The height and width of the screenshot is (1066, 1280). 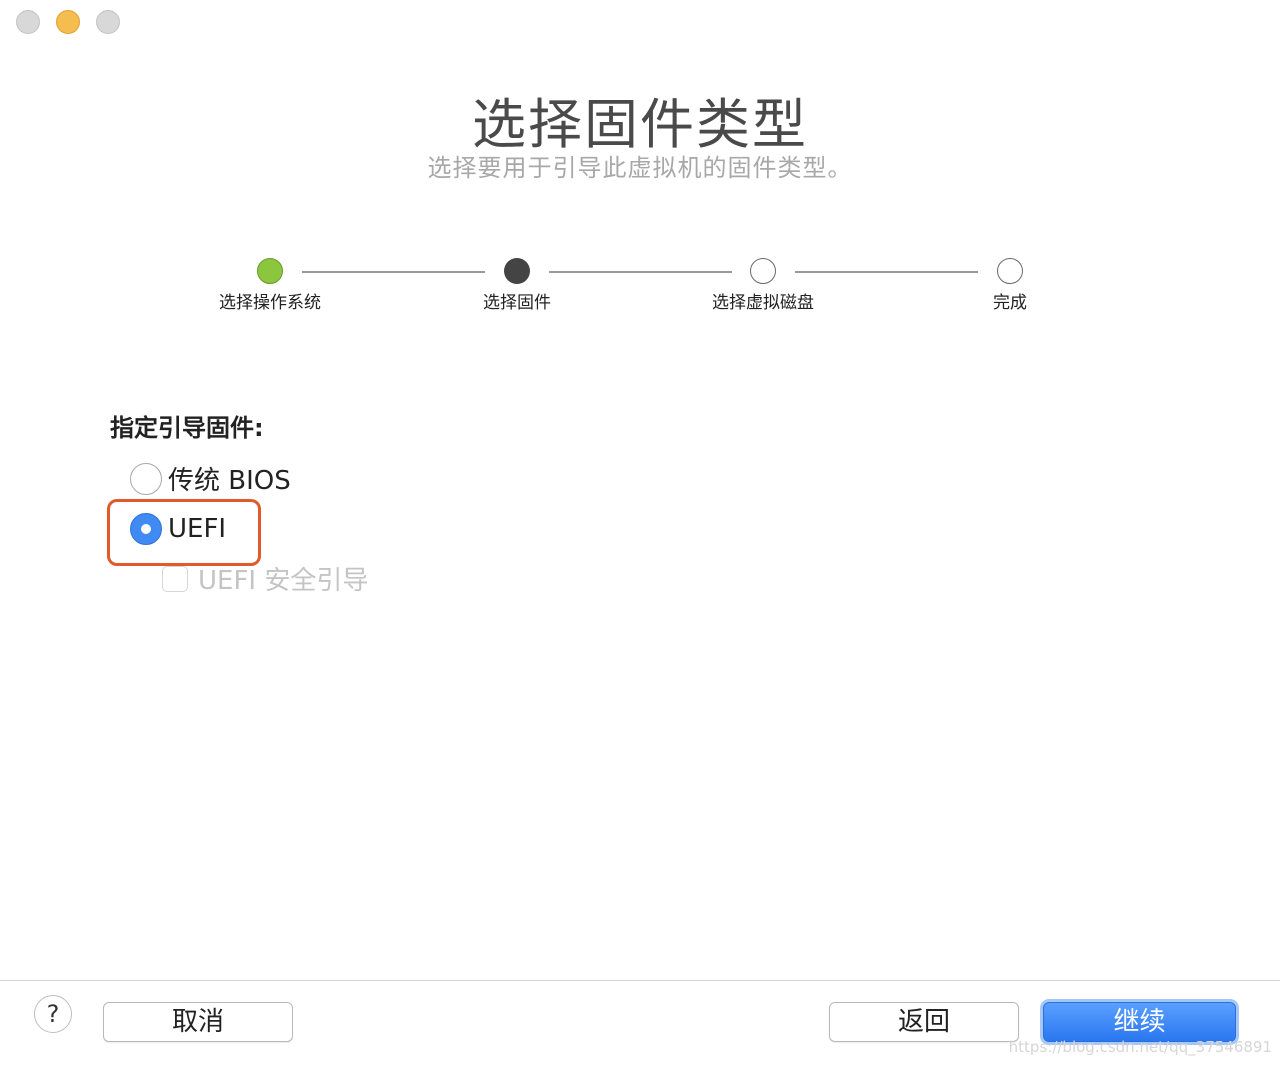 What do you see at coordinates (640, 168) in the screenshot?
I see `page-subtitle: 选择要用于引导此虚拟机的固件类型。` at bounding box center [640, 168].